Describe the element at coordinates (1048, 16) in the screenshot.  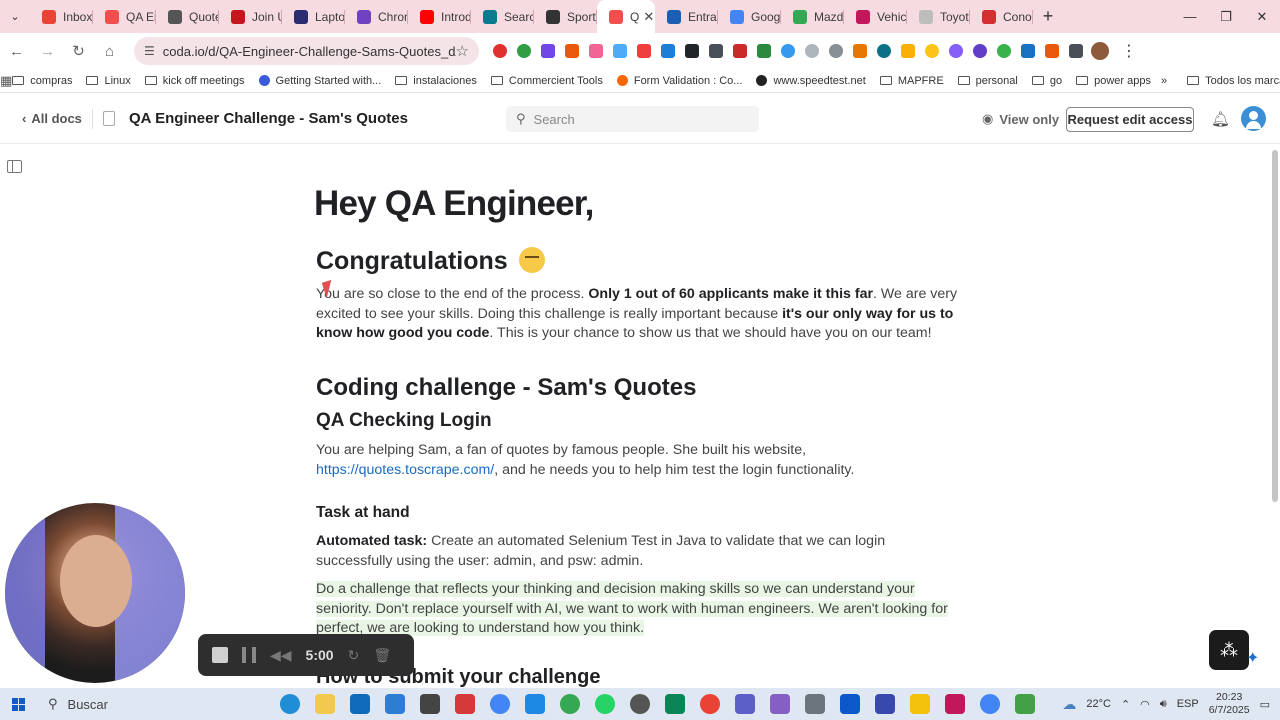
I see `new-tab-button: +` at that location.